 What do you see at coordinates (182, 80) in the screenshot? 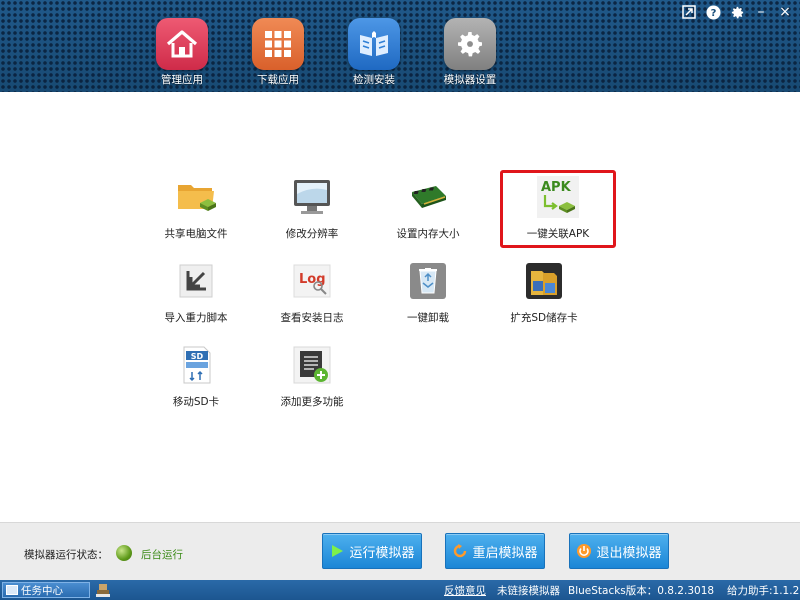
I see `nav-label: 管理应用` at bounding box center [182, 80].